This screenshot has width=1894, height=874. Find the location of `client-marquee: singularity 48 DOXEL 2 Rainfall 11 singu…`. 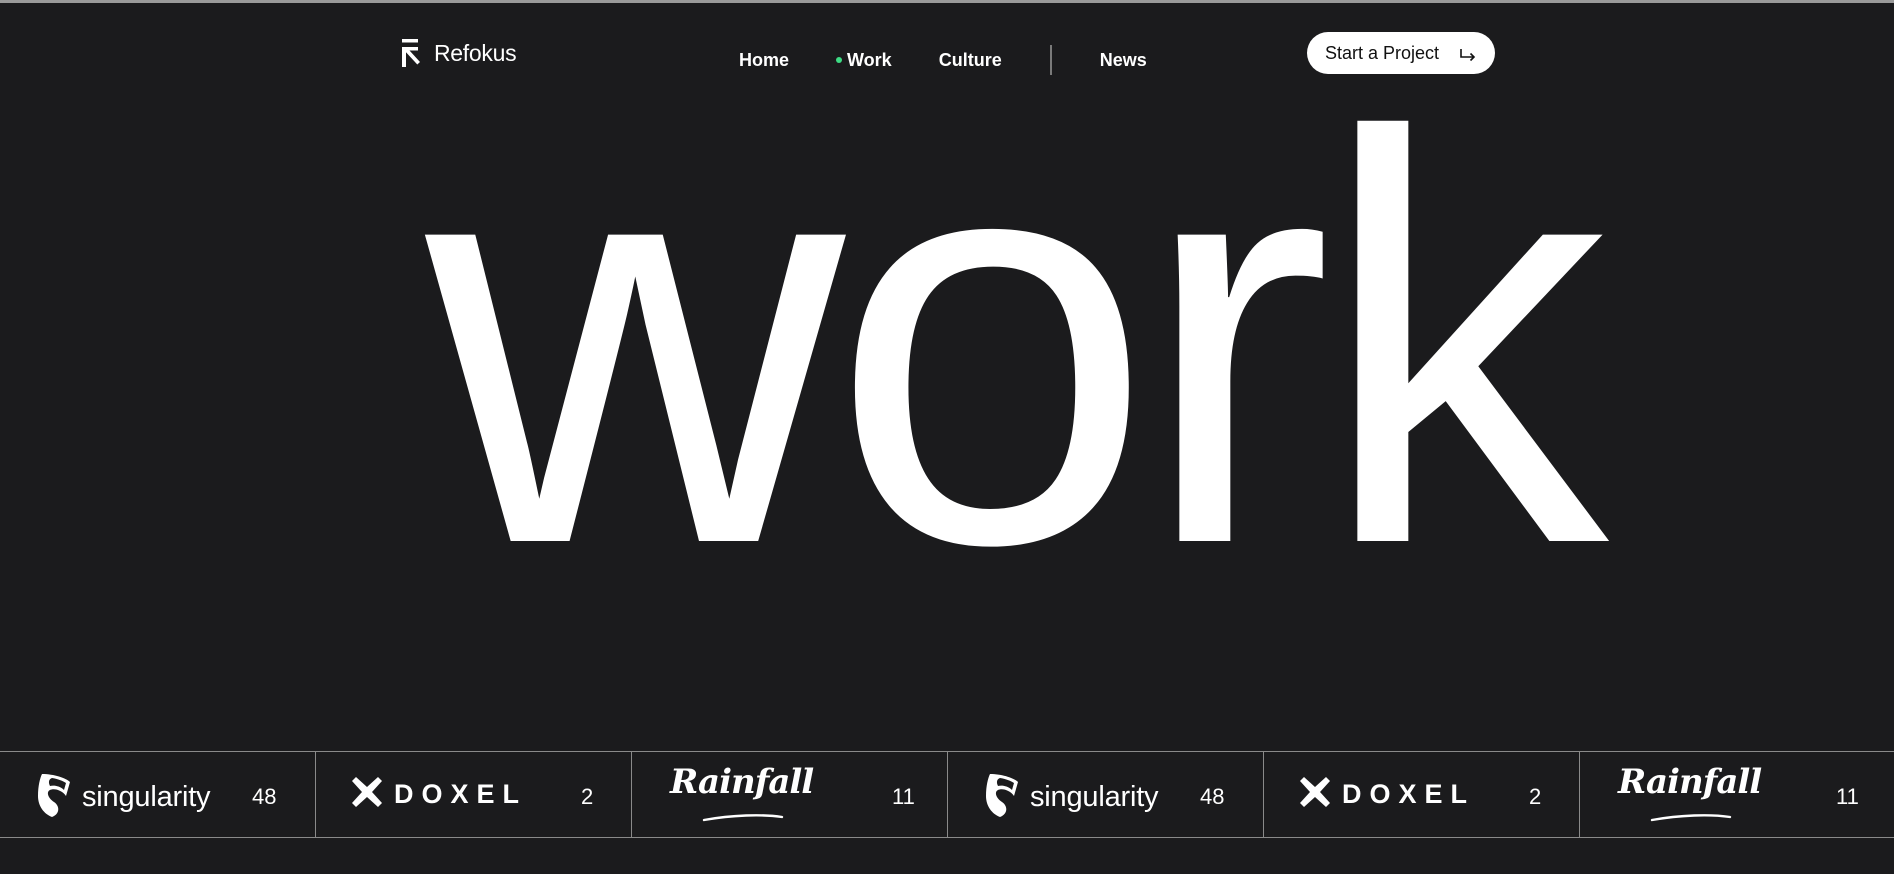

client-marquee: singularity 48 DOXEL 2 Rainfall 11 singu… is located at coordinates (947, 794).